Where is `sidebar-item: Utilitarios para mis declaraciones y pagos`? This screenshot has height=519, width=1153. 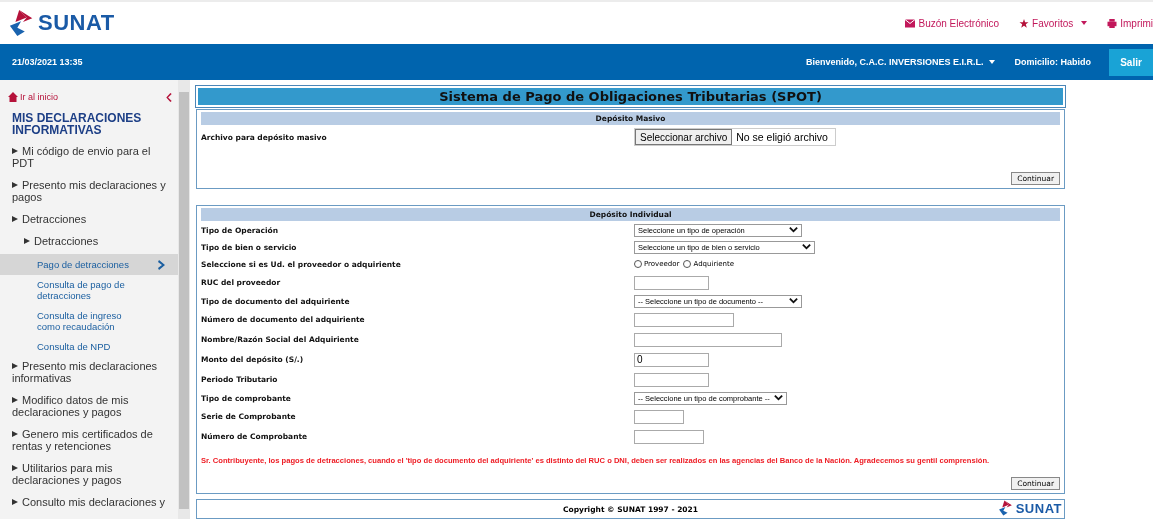 sidebar-item: Utilitarios para mis declaraciones y pagos is located at coordinates (89, 476).